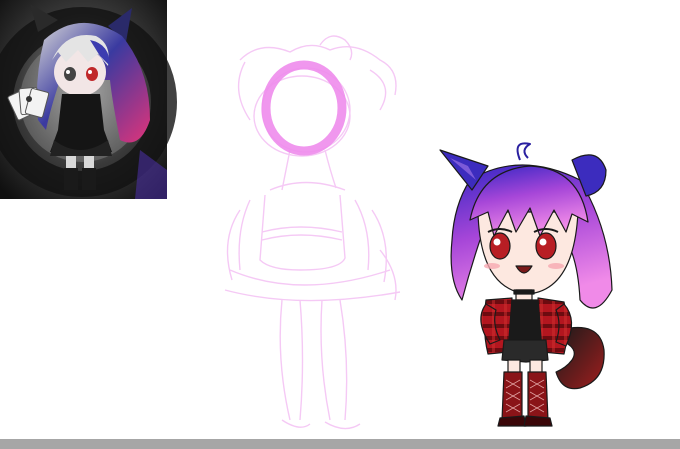  Describe the element at coordinates (304, 108) in the screenshot. I see `pink-halo` at that location.